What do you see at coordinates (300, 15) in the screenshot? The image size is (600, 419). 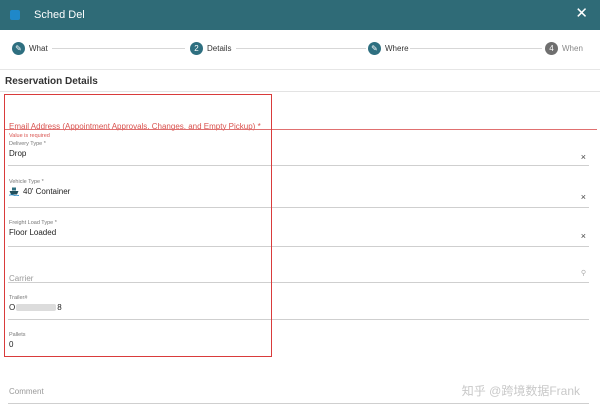 I see `title-bar: Sched Del ✕` at bounding box center [300, 15].